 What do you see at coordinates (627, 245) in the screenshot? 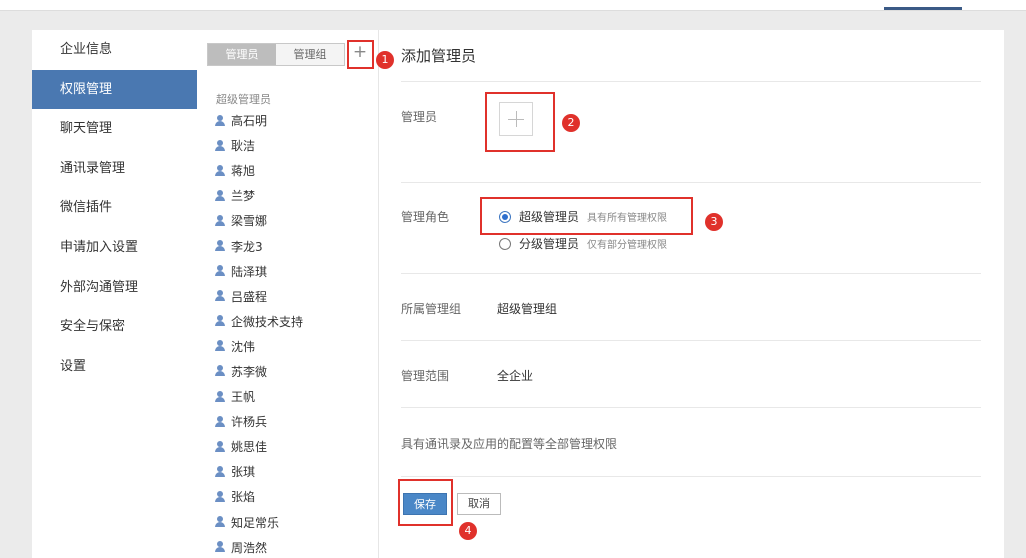
I see `role-option-desc: 仅有部分管理权限` at bounding box center [627, 245].